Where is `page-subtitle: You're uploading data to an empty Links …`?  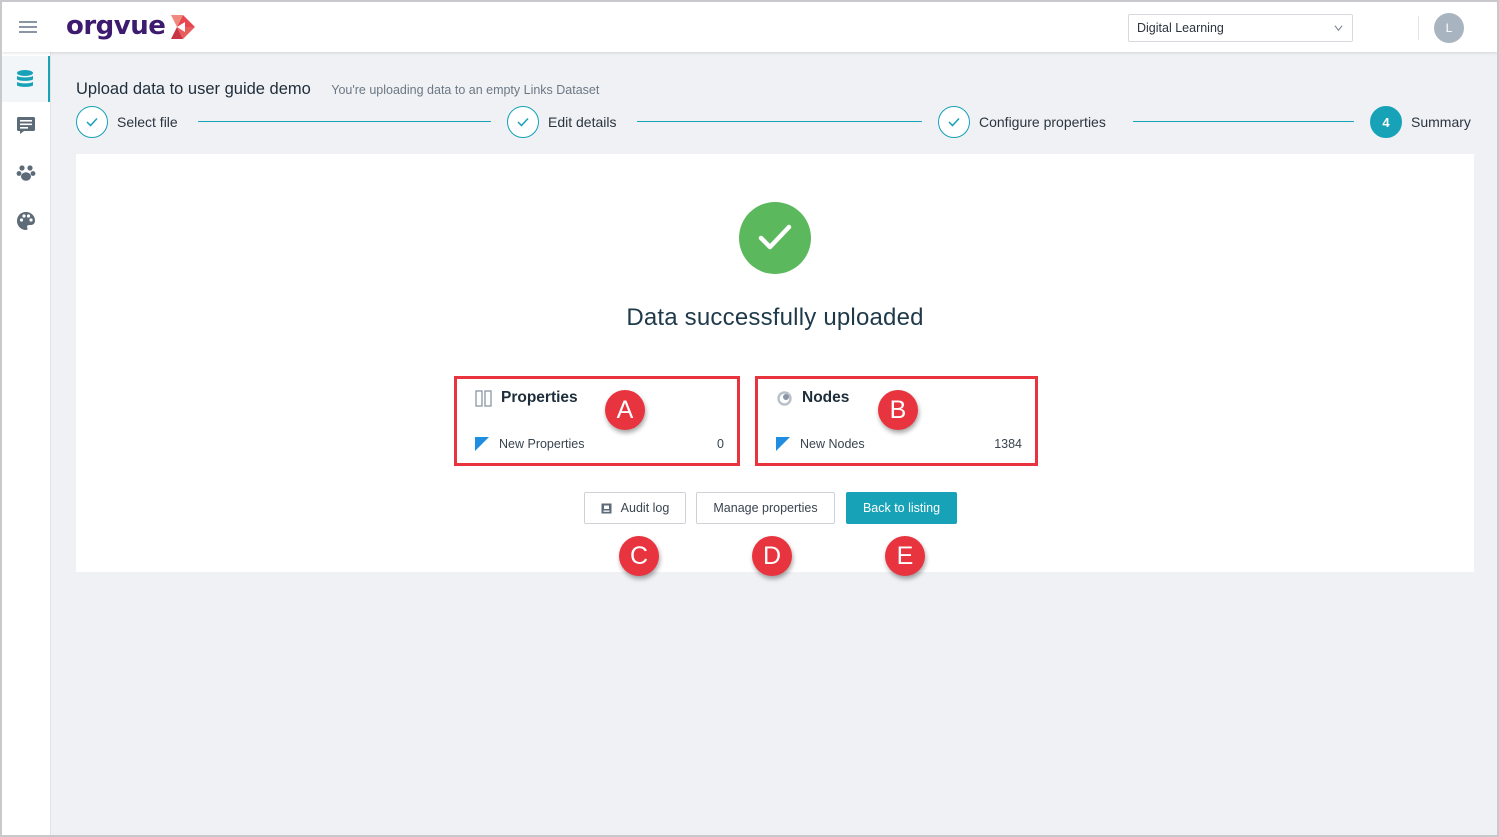
page-subtitle: You're uploading data to an empty Links … is located at coordinates (465, 90).